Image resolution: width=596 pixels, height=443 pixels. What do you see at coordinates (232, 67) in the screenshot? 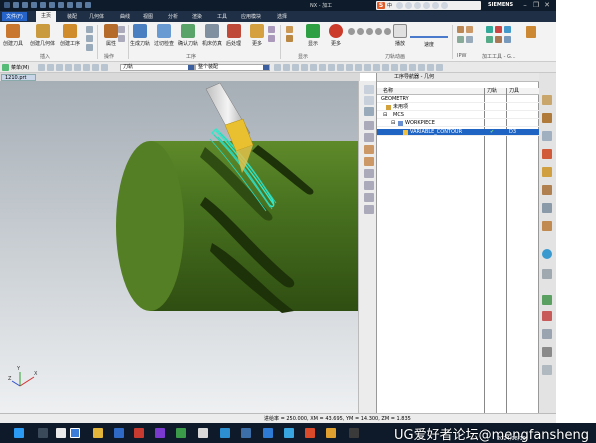
I see `scope-filter-select: 整个装配` at bounding box center [232, 67].